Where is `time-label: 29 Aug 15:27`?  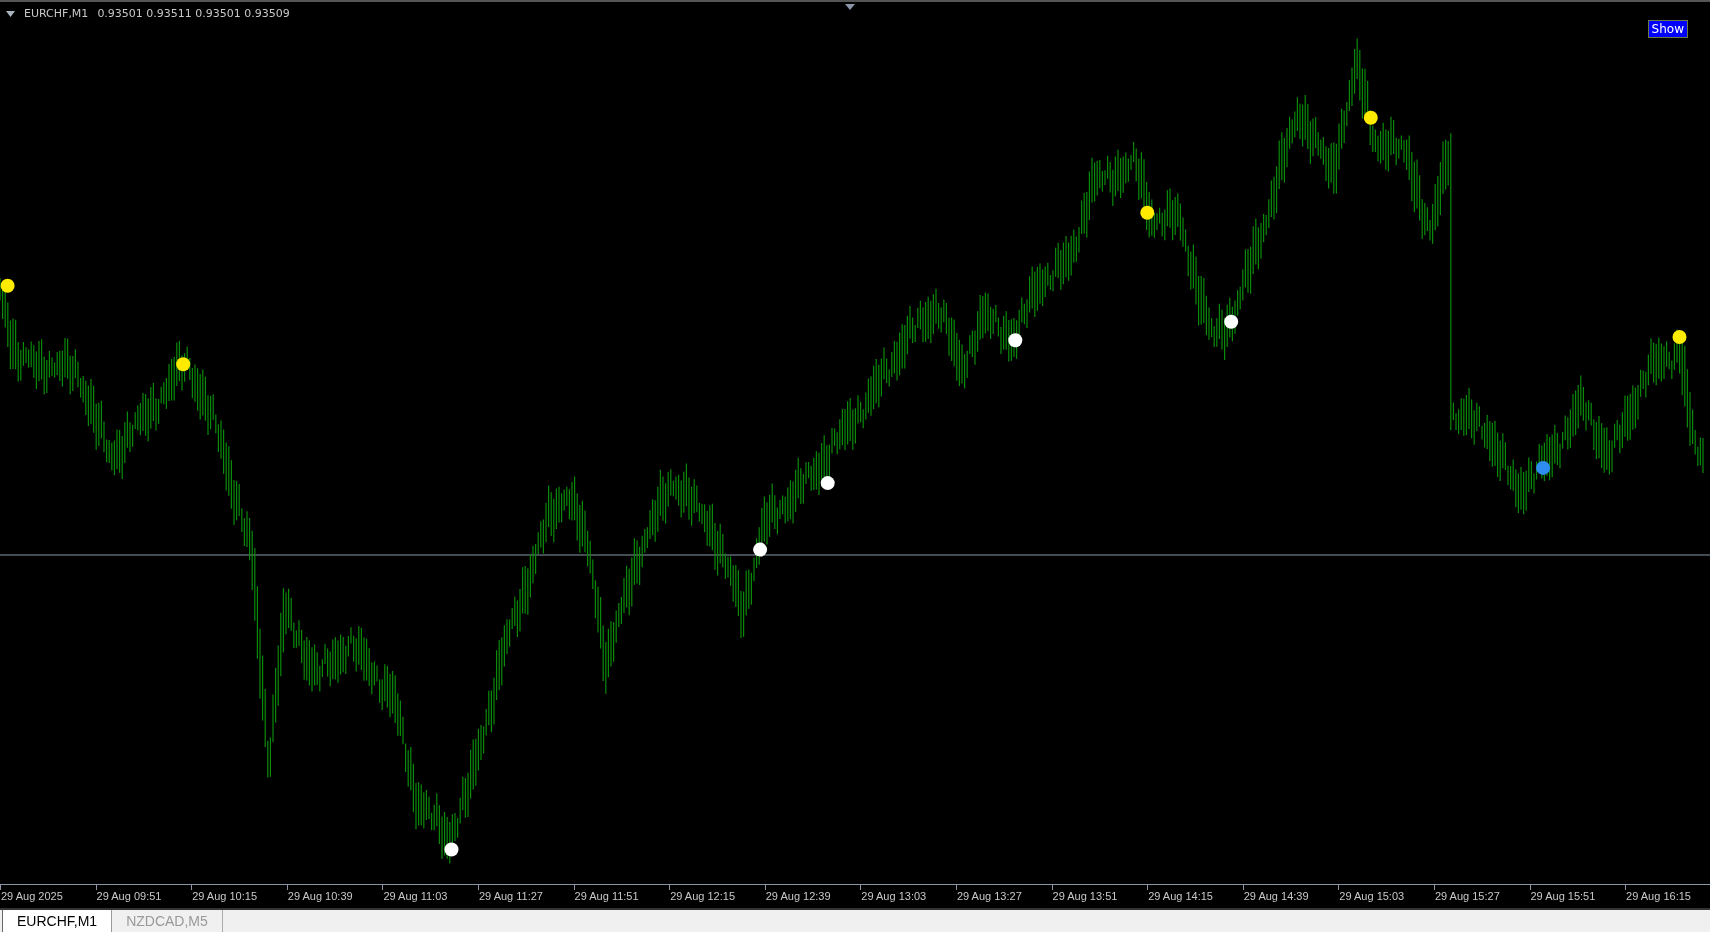 time-label: 29 Aug 15:27 is located at coordinates (1467, 896).